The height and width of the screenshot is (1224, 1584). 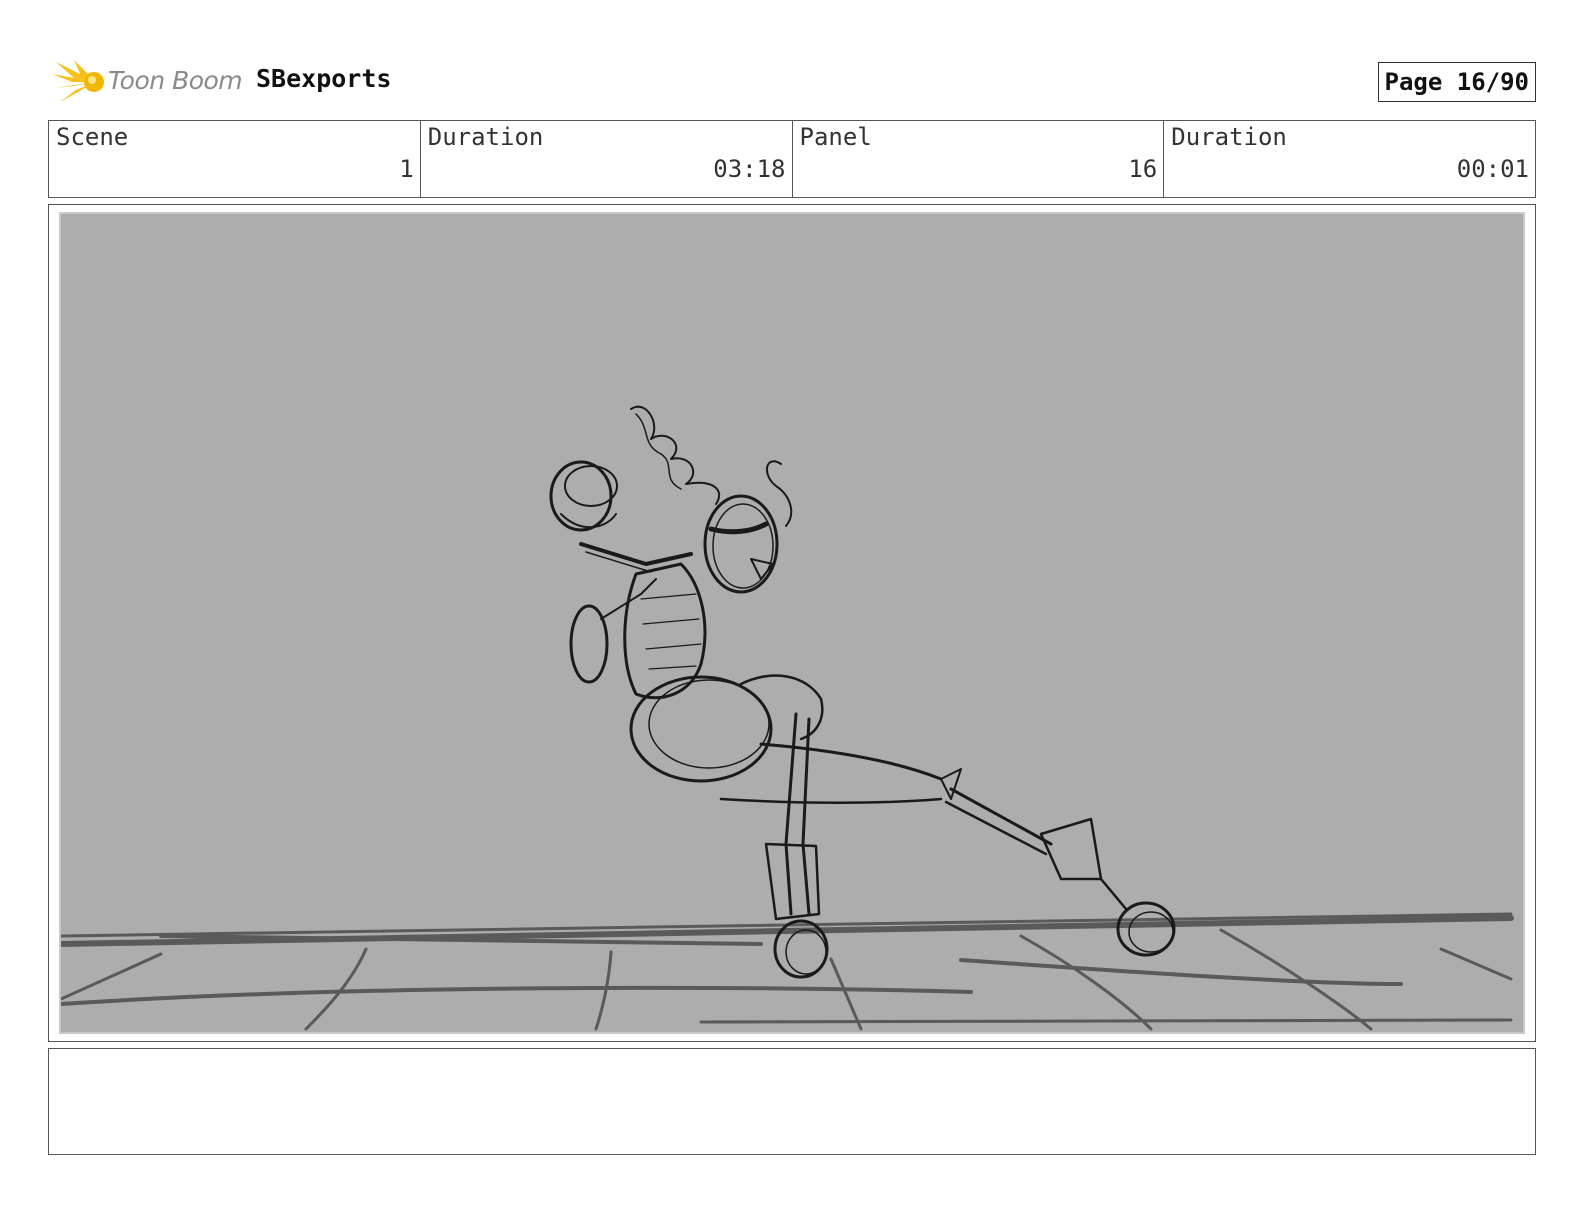 What do you see at coordinates (92, 137) in the screenshot?
I see `scene-label: Scene` at bounding box center [92, 137].